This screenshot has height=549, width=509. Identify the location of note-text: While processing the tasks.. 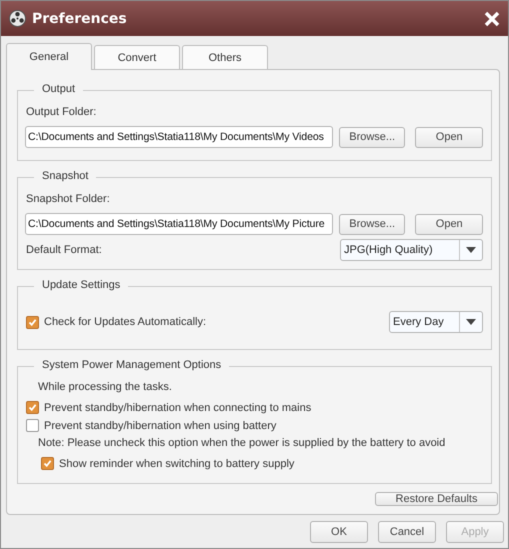
(105, 387).